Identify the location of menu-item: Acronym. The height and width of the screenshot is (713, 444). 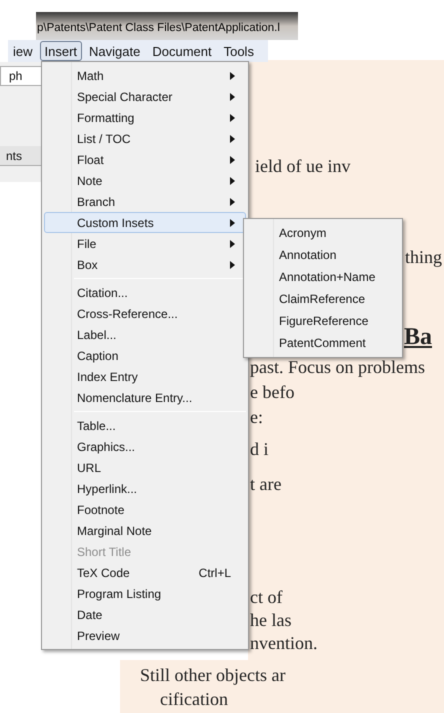
(323, 233).